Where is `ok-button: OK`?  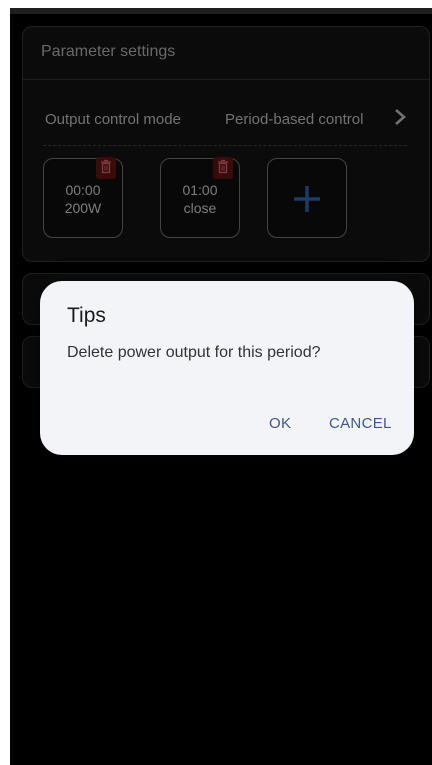 ok-button: OK is located at coordinates (280, 423).